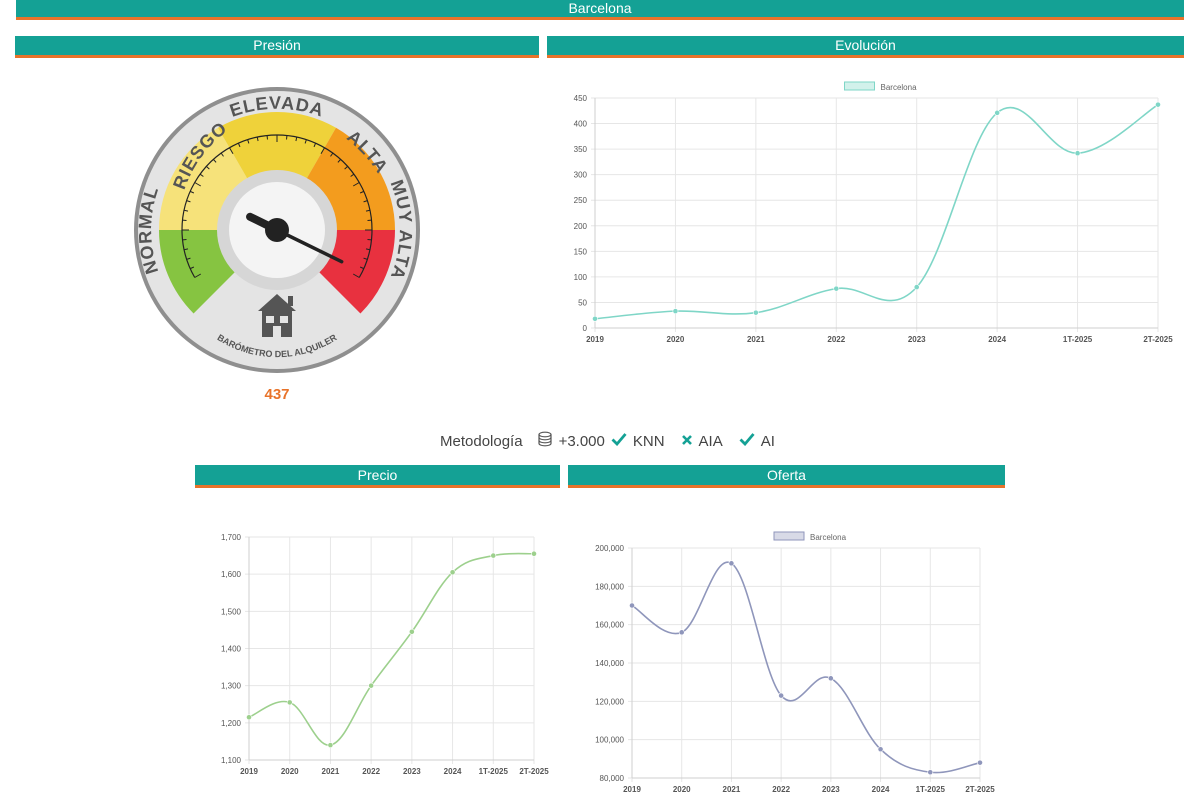 The image size is (1200, 800). What do you see at coordinates (609, 663) in the screenshot?
I see `oferta-ytick-label: 140,000` at bounding box center [609, 663].